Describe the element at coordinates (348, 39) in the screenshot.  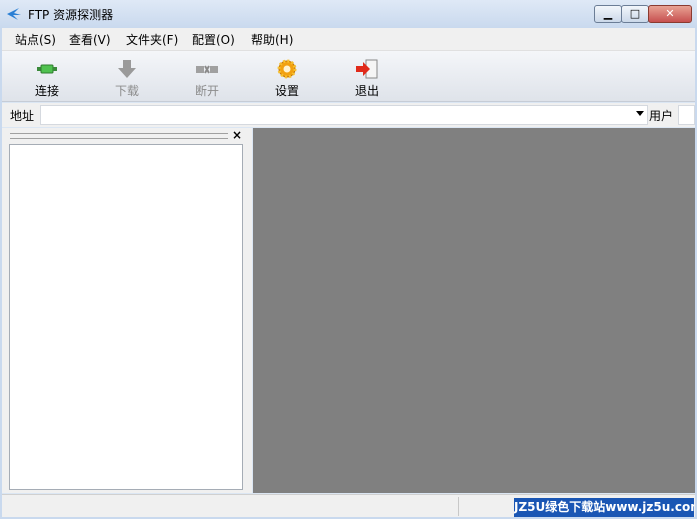
I see `menu-bar: 站点(S) 查看(V) 文件夹(F) 配置(O) 帮助(H)` at that location.